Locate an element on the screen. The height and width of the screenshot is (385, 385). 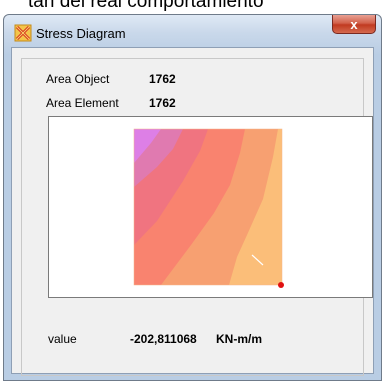
title-bar: Stress Diagram x is located at coordinates (192, 31).